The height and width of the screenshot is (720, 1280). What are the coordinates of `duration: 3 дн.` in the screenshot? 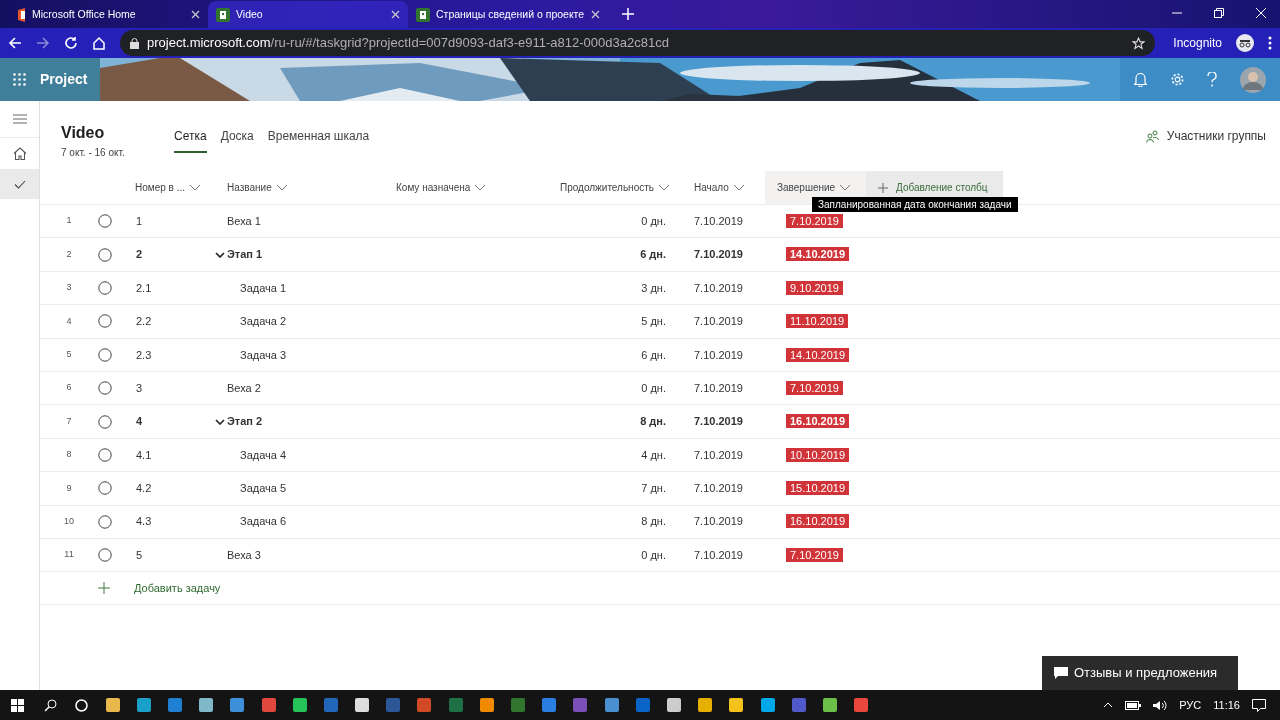 It's located at (653, 288).